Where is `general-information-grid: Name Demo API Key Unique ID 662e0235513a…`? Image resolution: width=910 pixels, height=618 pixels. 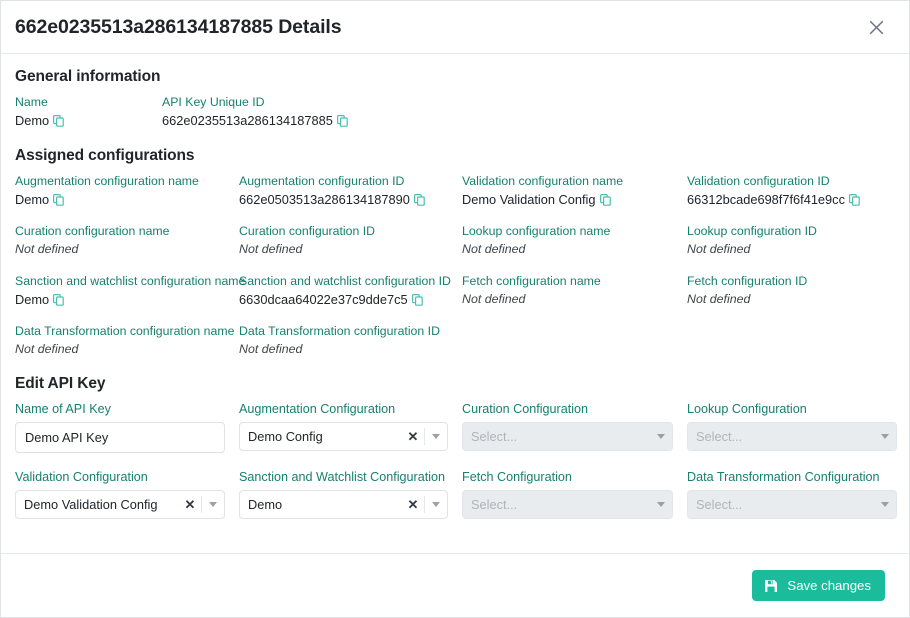
general-information-grid: Name Demo API Key Unique ID 662e0235513a… is located at coordinates (455, 111).